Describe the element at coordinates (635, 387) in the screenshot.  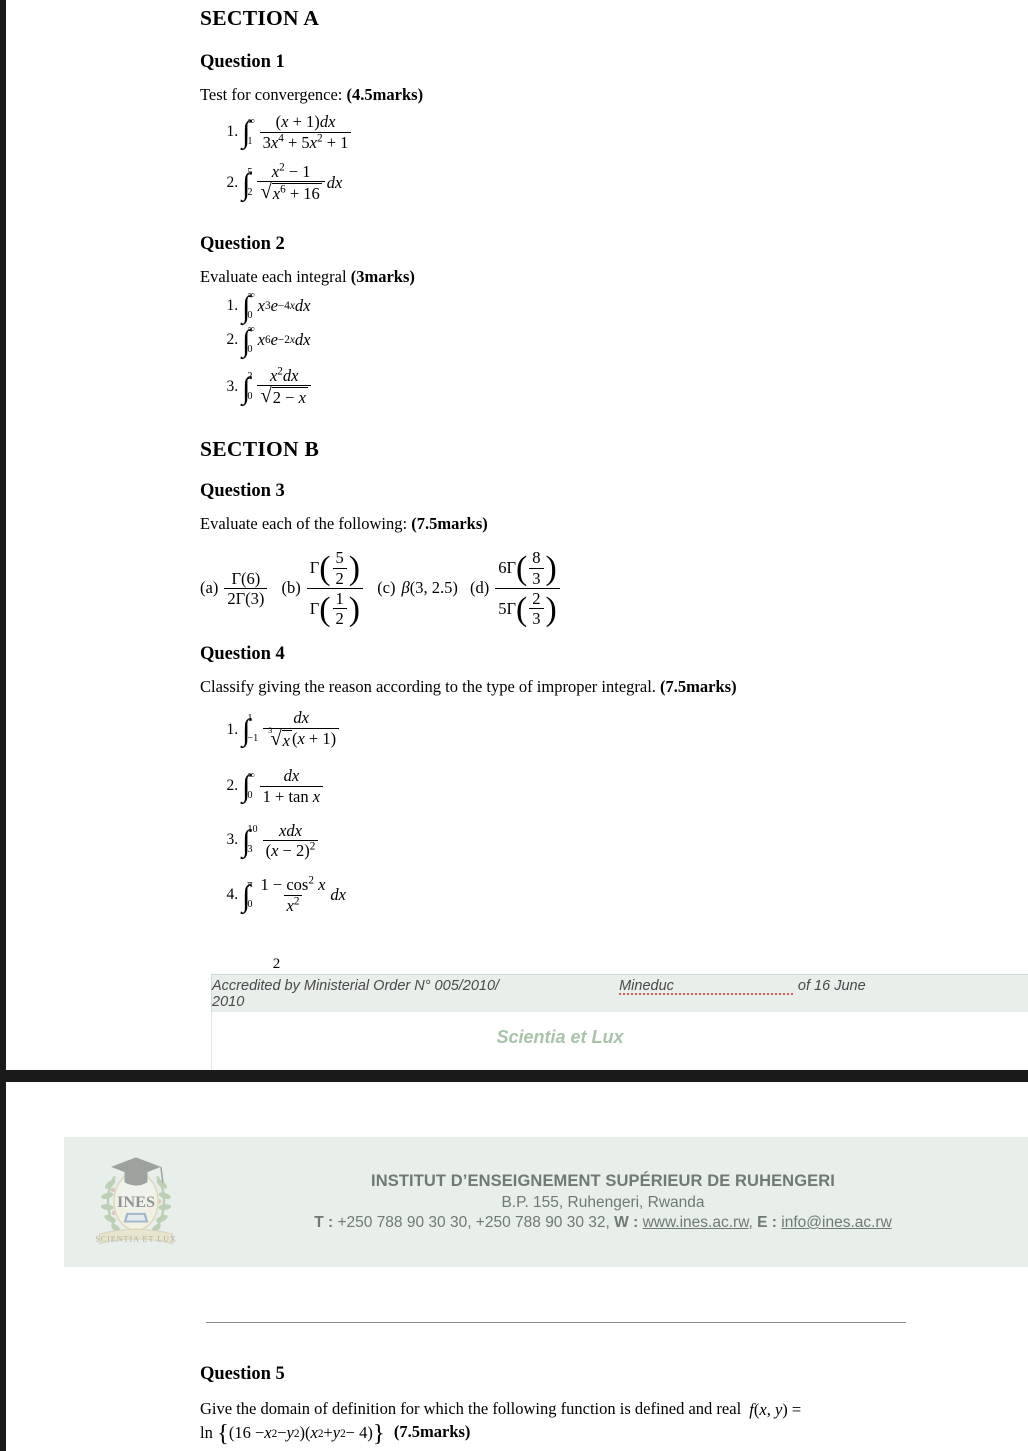
I see `list-item: ∫20 x2dx √2 − x` at that location.